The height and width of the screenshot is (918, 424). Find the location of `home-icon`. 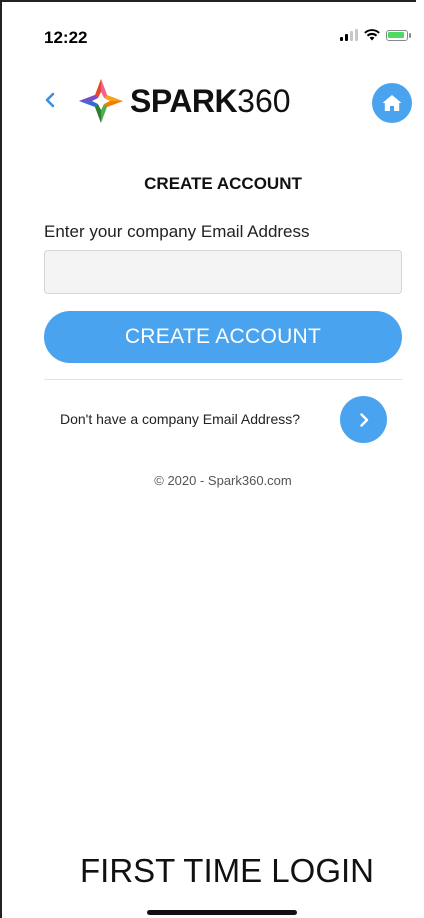

home-icon is located at coordinates (392, 103).